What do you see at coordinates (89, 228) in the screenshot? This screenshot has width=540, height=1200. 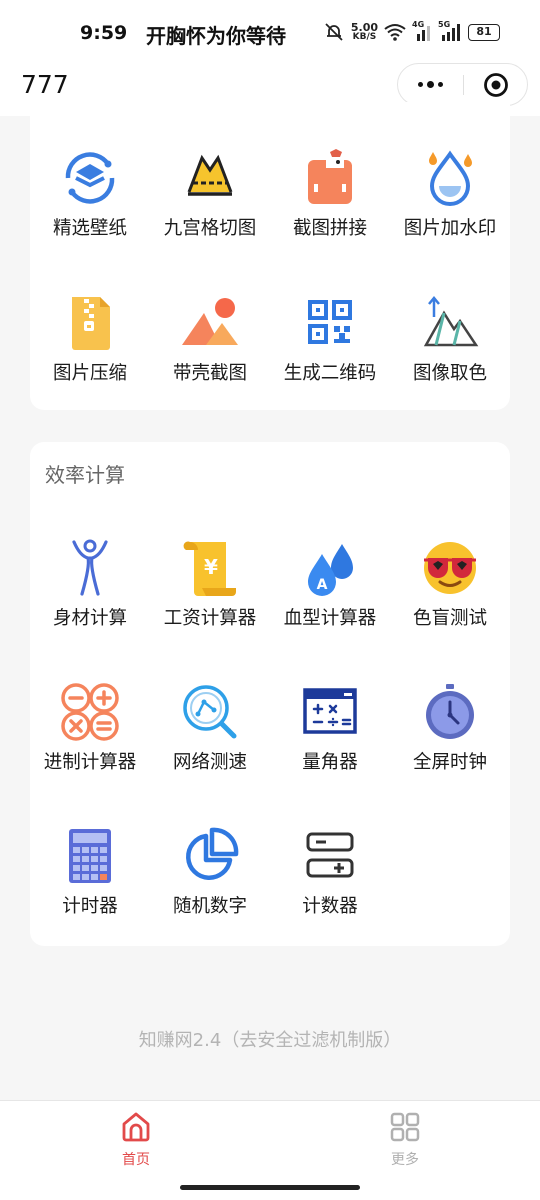 I see `tool-label: 精选壁纸` at bounding box center [89, 228].